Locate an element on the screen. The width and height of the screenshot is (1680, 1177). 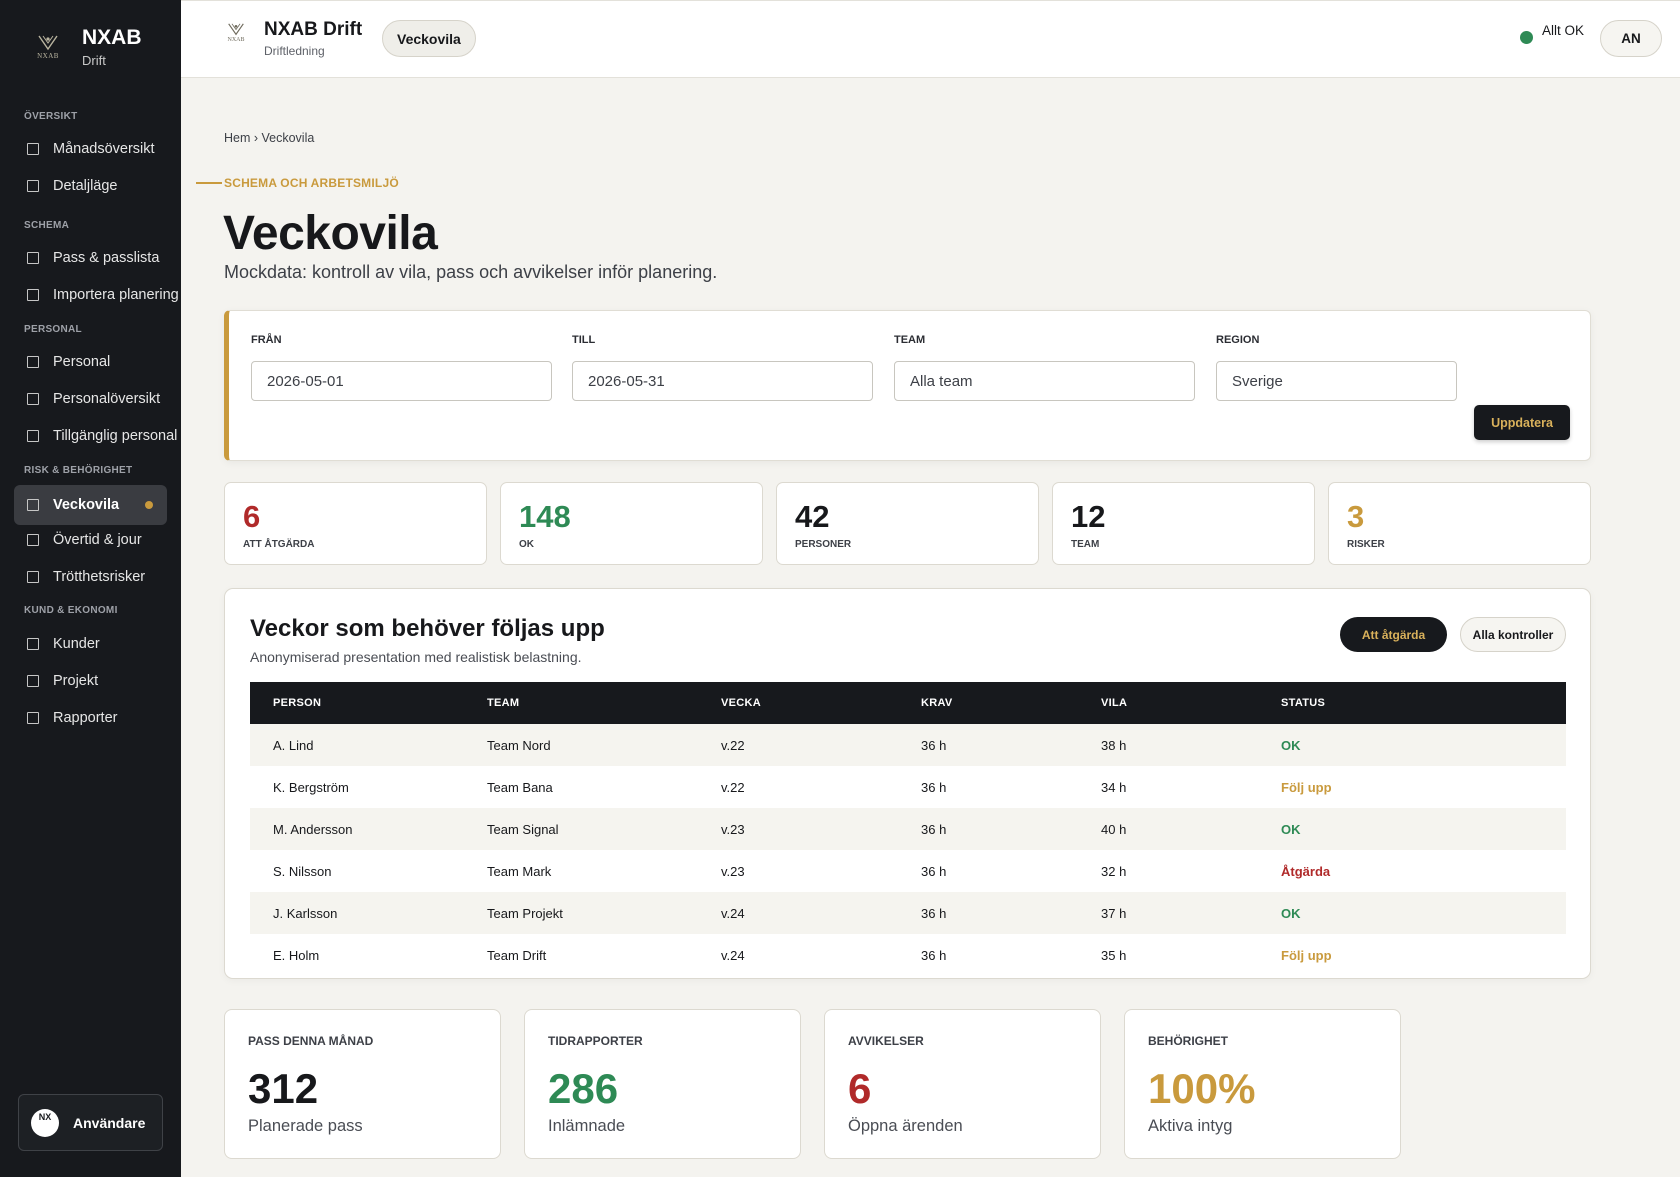
sidebar-item-label: Tillgänglig personal is located at coordinates (115, 436).